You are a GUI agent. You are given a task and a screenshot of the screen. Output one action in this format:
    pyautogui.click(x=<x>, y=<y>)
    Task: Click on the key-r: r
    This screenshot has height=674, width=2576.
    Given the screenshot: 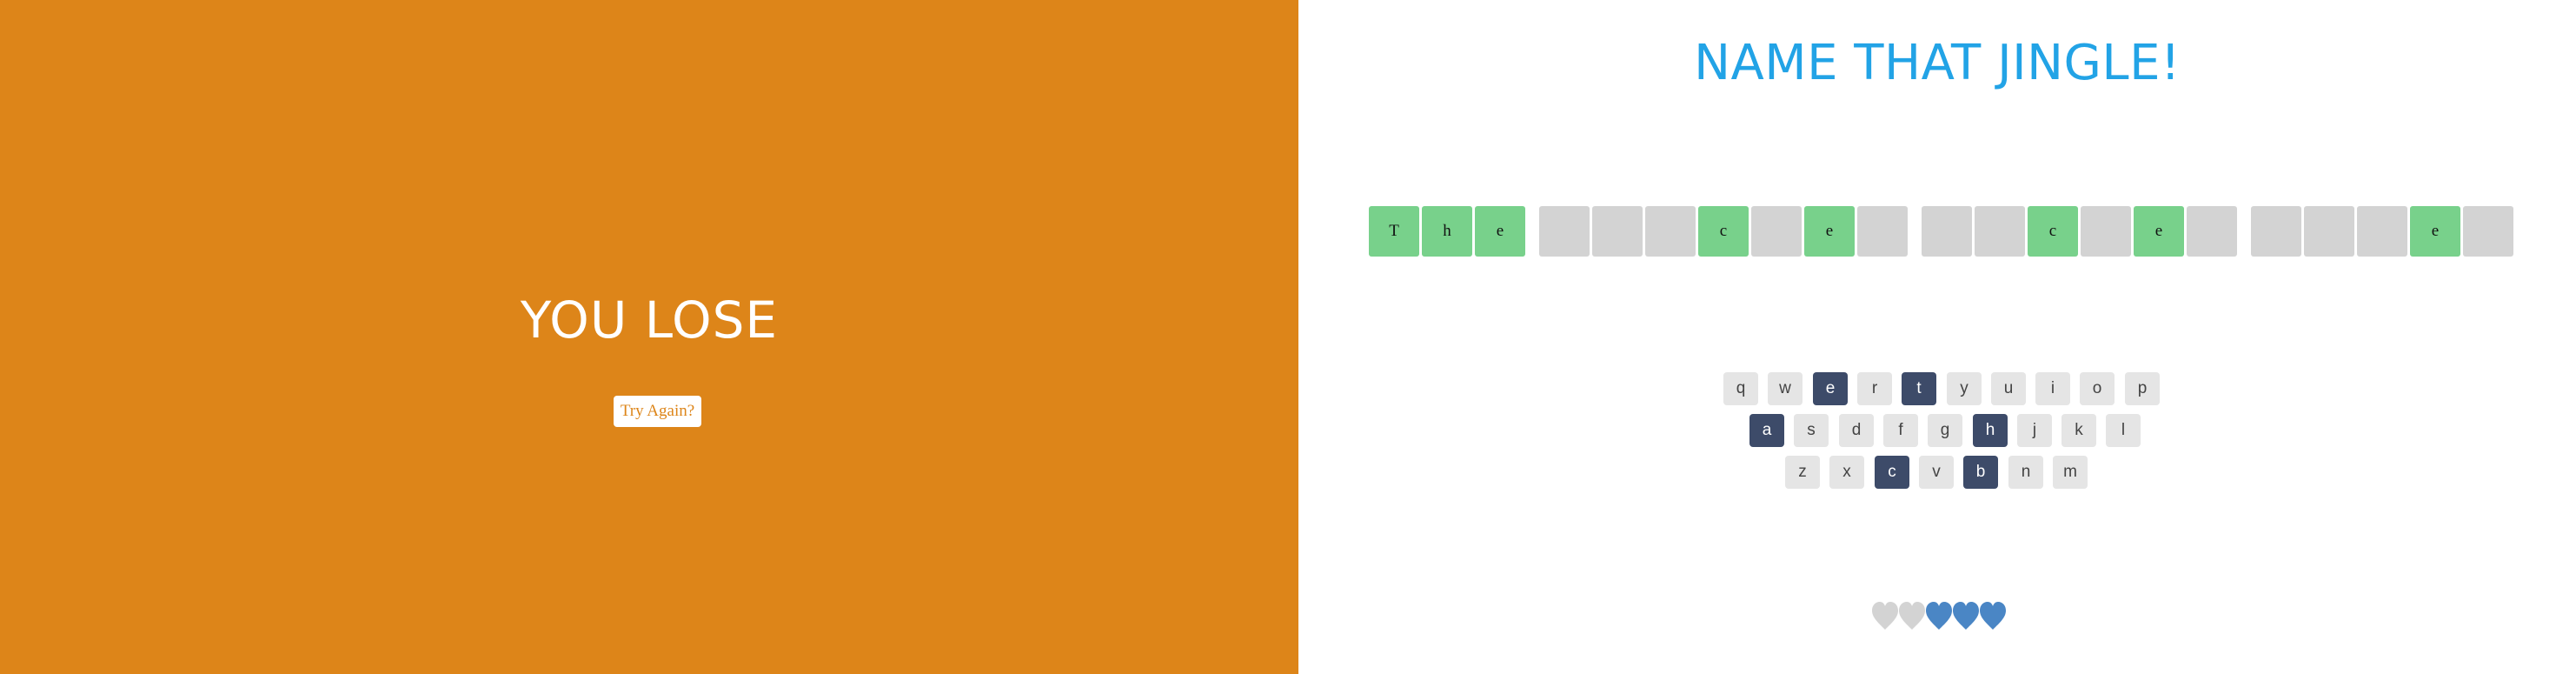 What is the action you would take?
    pyautogui.click(x=1874, y=388)
    